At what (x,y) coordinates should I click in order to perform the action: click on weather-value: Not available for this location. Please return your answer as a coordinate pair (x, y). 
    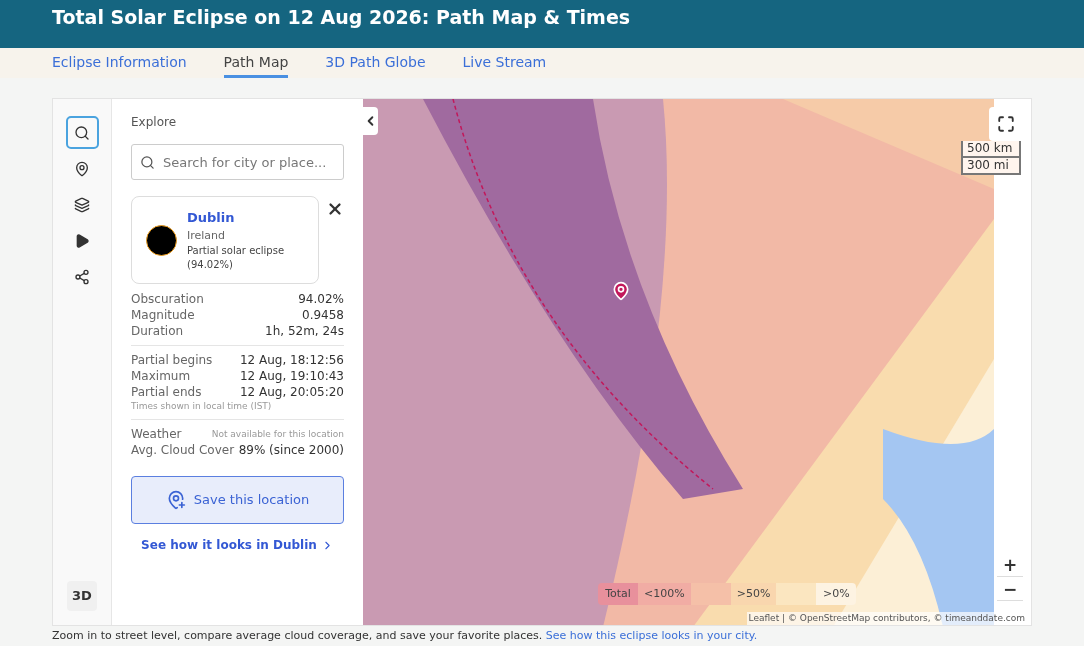
    Looking at the image, I should click on (277, 434).